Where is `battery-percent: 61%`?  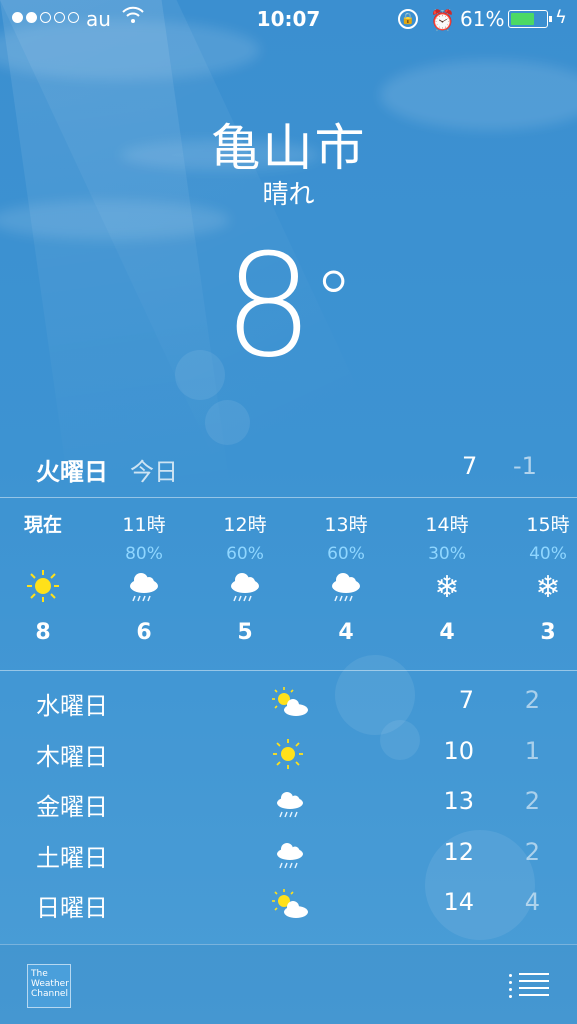 battery-percent: 61% is located at coordinates (482, 19).